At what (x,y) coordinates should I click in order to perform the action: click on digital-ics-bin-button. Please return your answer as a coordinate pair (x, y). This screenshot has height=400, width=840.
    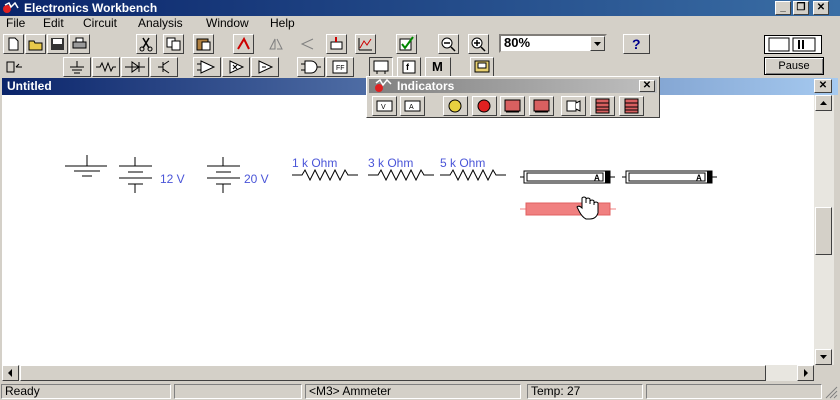
    Looking at the image, I should click on (265, 67).